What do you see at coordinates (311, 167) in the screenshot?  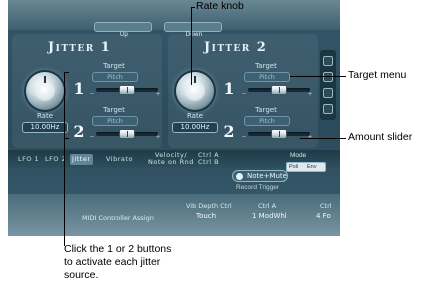 I see `mode-option-env: Env` at bounding box center [311, 167].